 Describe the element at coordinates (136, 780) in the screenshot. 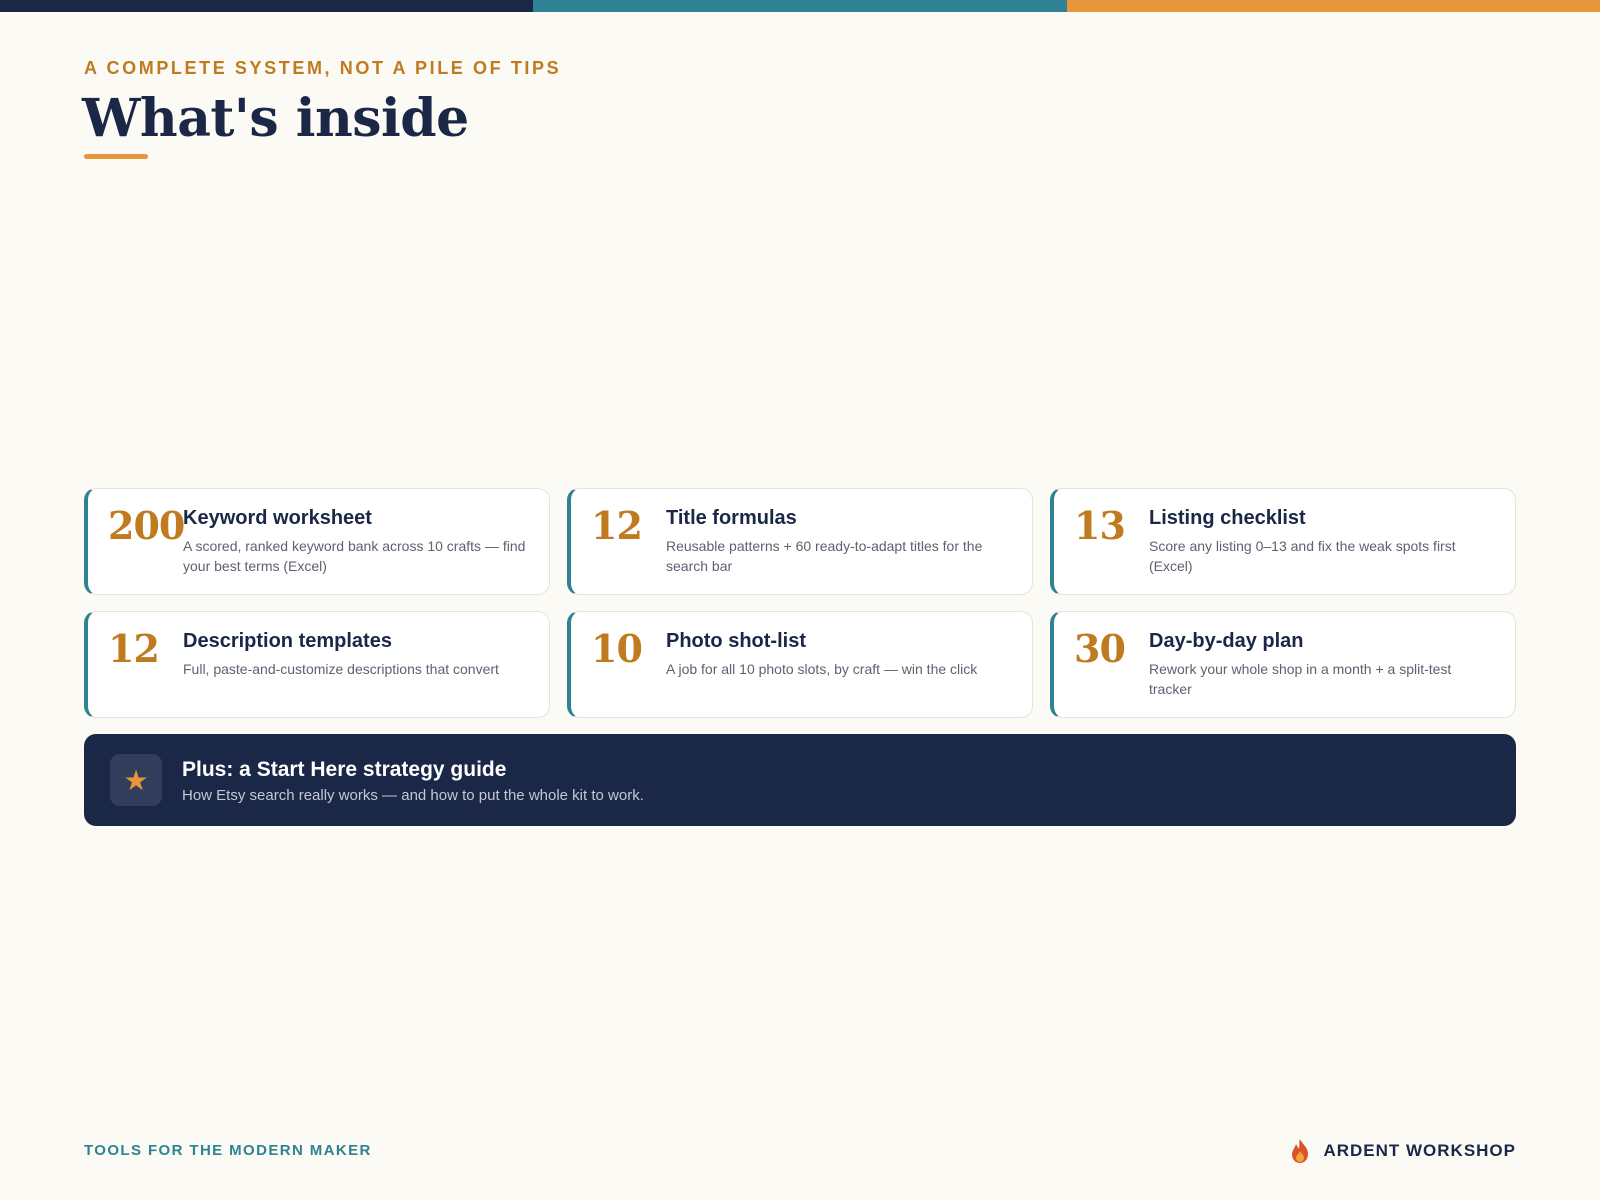

I see `star-icon: ★` at that location.